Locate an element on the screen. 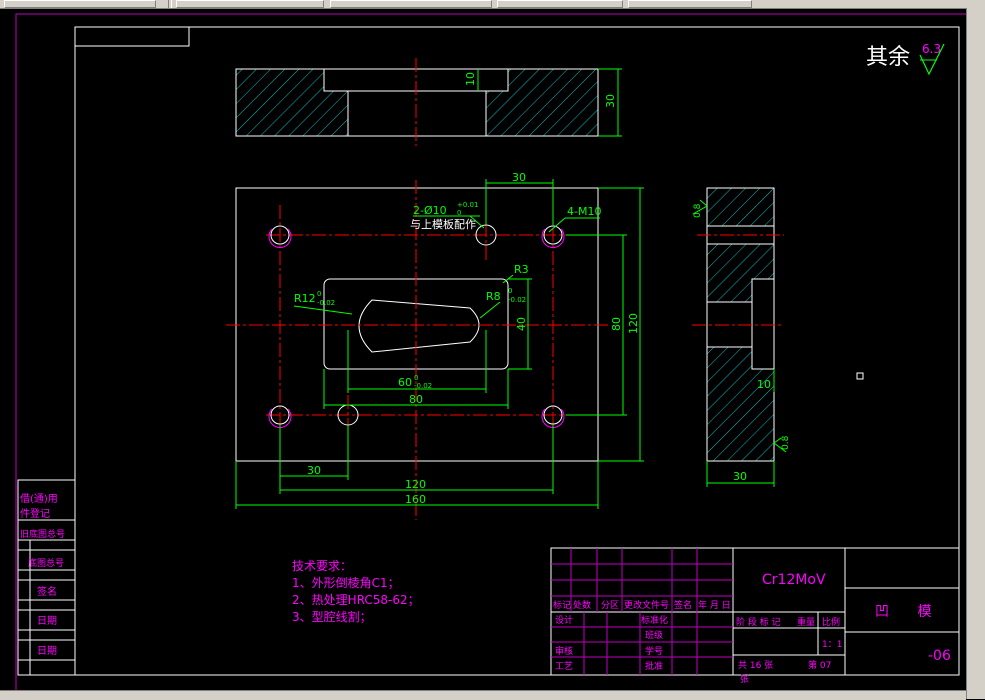 The height and width of the screenshot is (700, 985). left-strip-date-2: 日期 is located at coordinates (47, 651).